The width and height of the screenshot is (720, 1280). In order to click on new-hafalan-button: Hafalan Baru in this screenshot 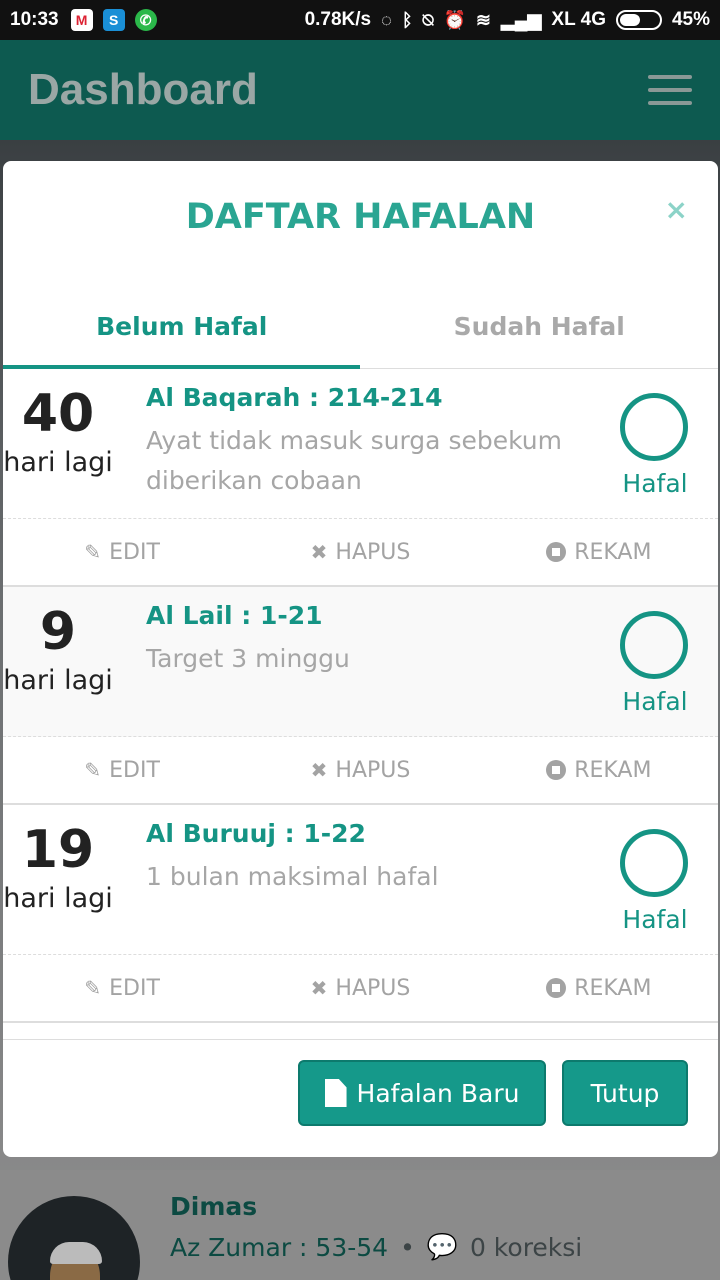, I will do `click(422, 1093)`.